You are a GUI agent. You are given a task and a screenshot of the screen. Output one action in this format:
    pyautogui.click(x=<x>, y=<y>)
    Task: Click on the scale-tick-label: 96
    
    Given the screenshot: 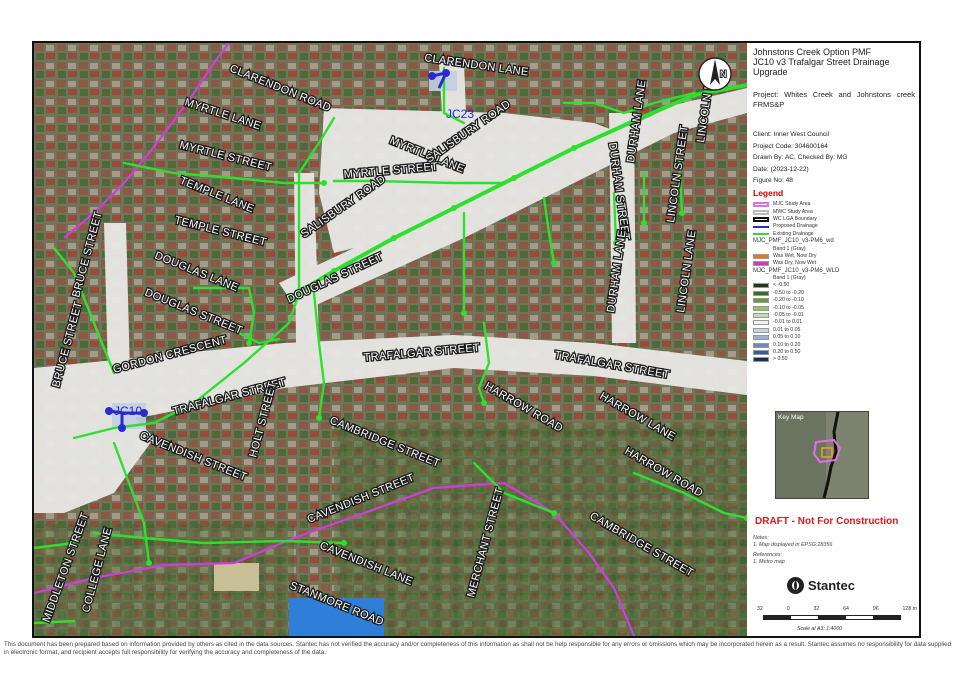 What is the action you would take?
    pyautogui.click(x=875, y=609)
    